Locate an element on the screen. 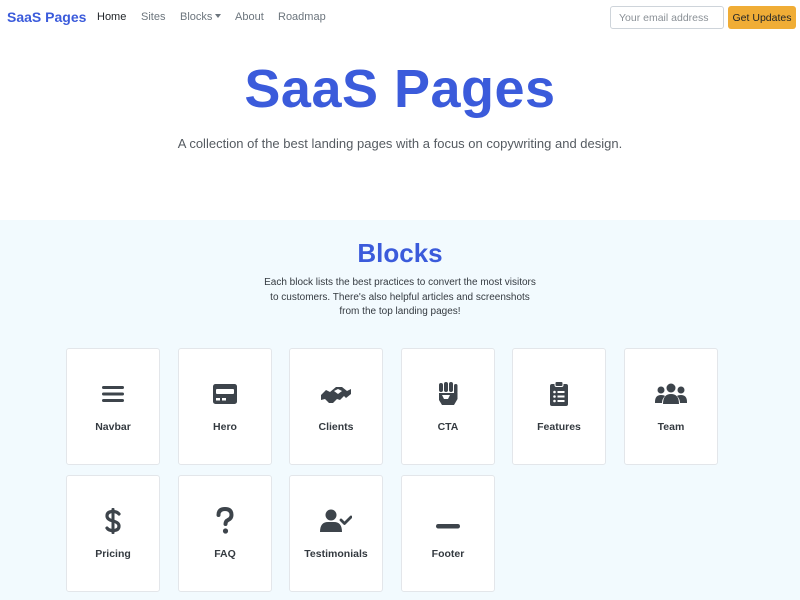  bars-icon is located at coordinates (113, 394).